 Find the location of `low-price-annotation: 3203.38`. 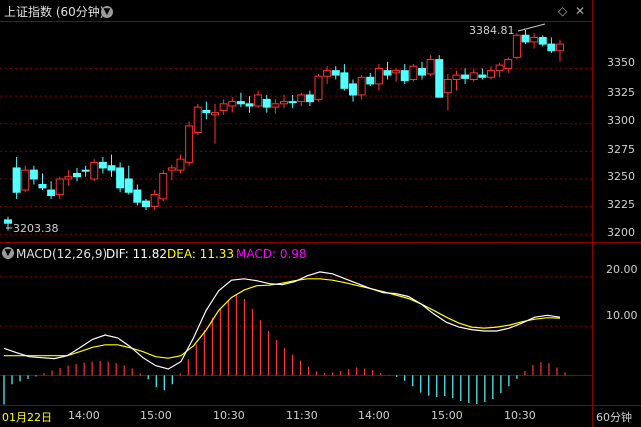

low-price-annotation: 3203.38 is located at coordinates (36, 228).